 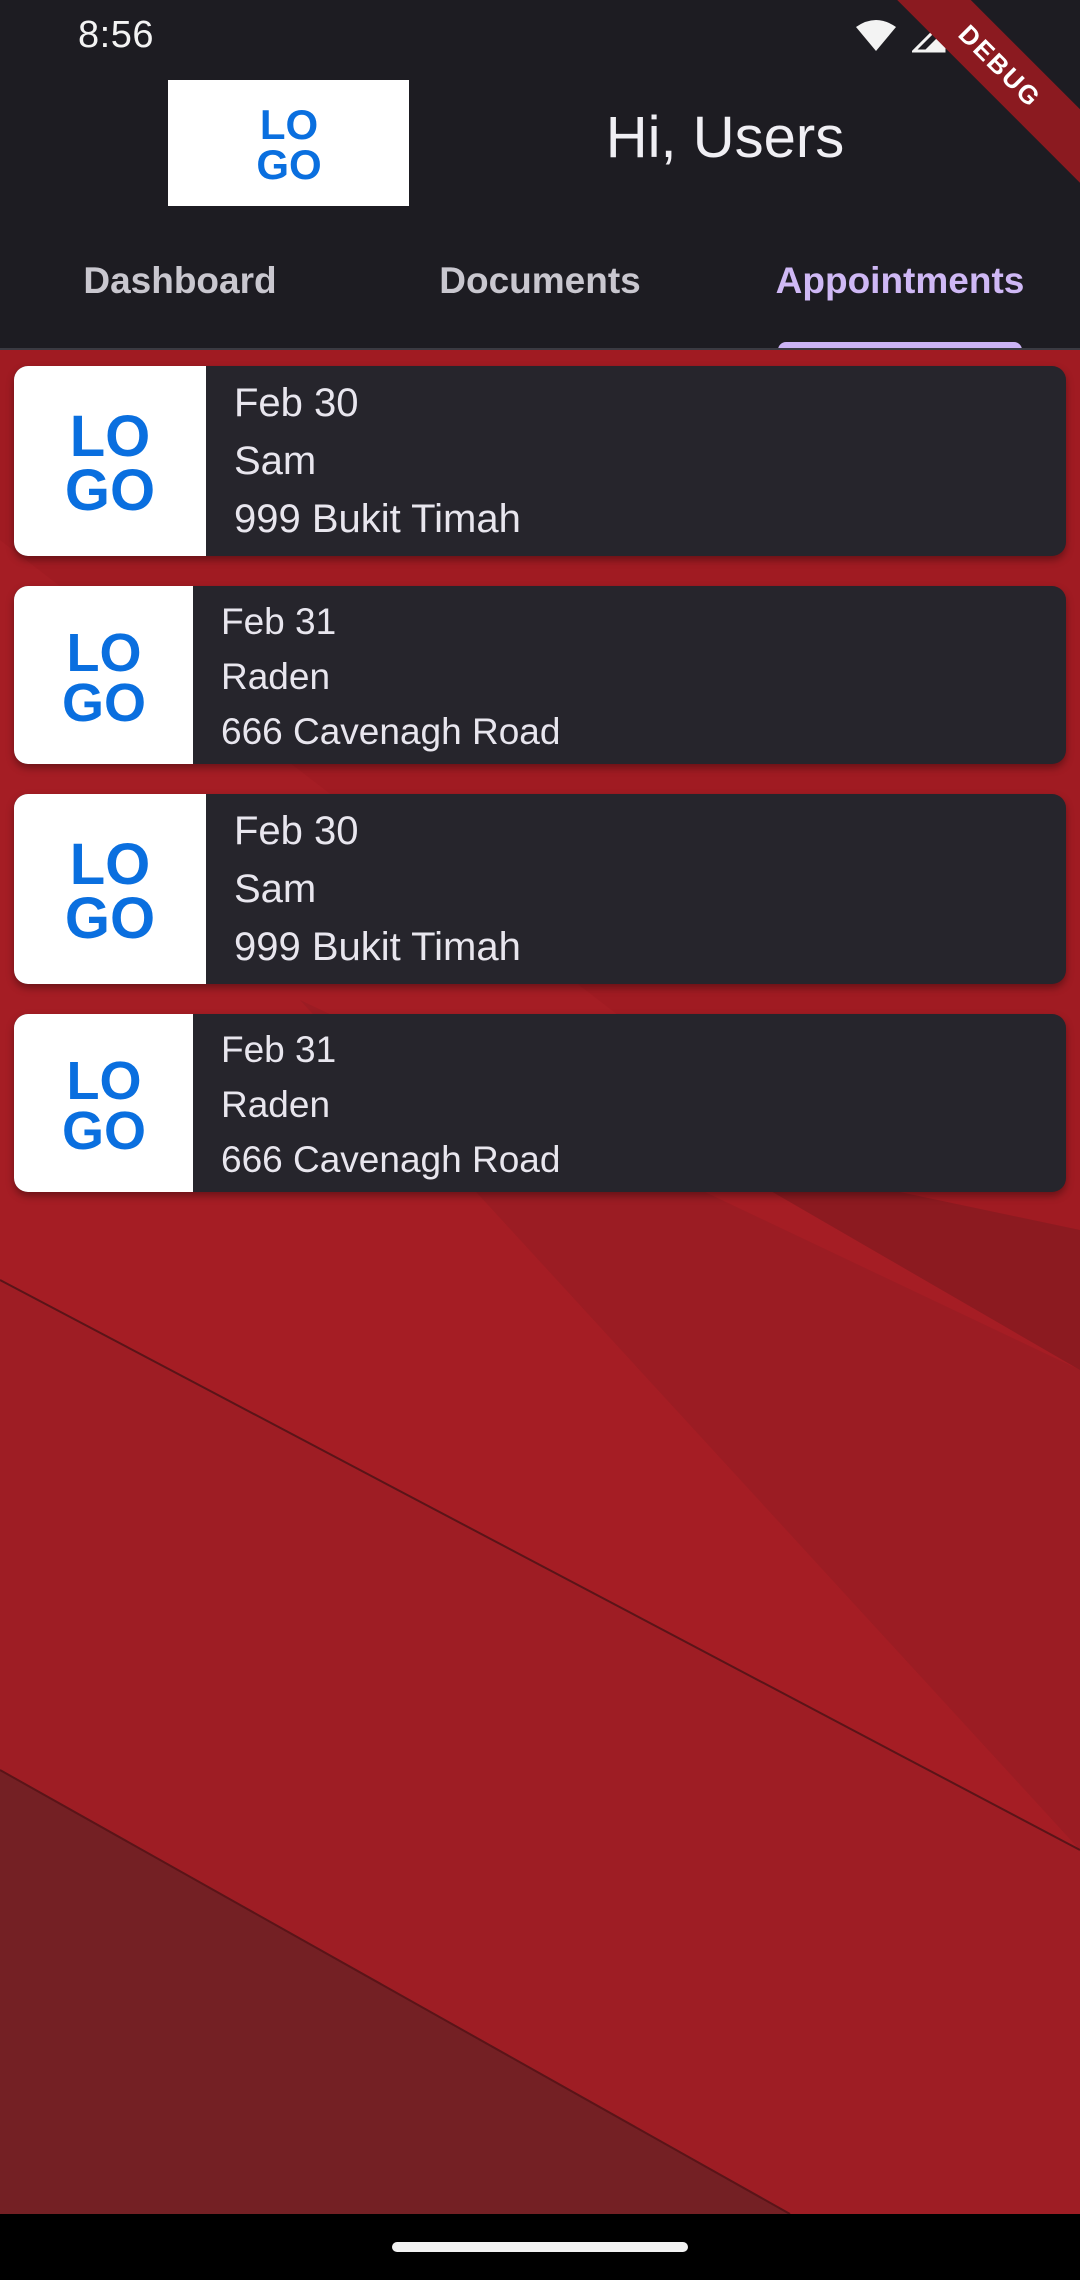 I want to click on home-gesture-handle, so click(x=540, y=2247).